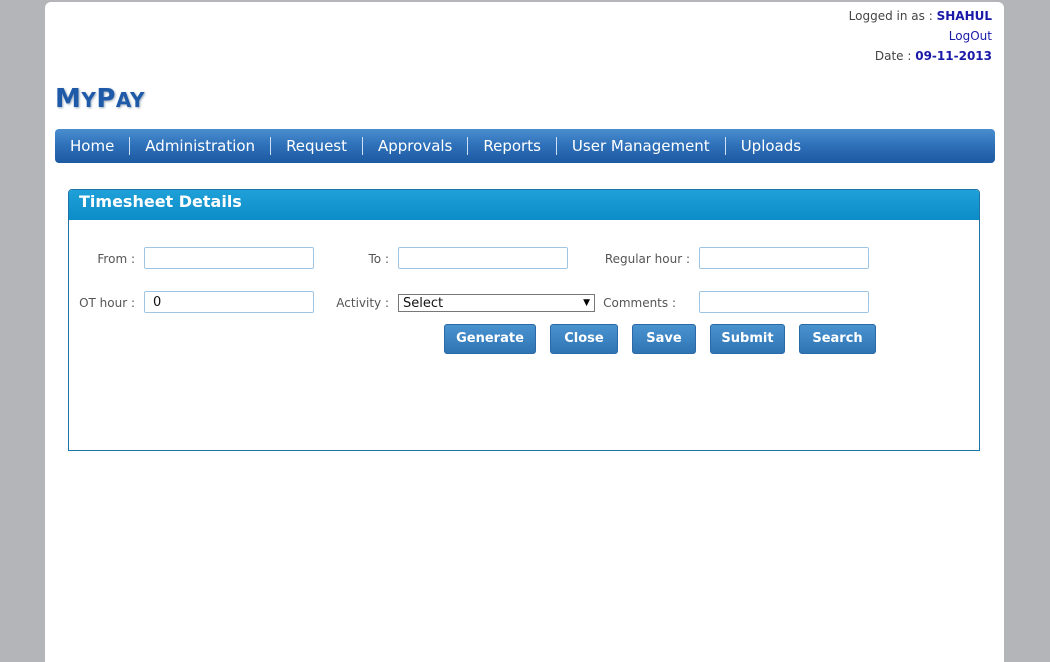  I want to click on logged-in-label: Logged in as :, so click(890, 16).